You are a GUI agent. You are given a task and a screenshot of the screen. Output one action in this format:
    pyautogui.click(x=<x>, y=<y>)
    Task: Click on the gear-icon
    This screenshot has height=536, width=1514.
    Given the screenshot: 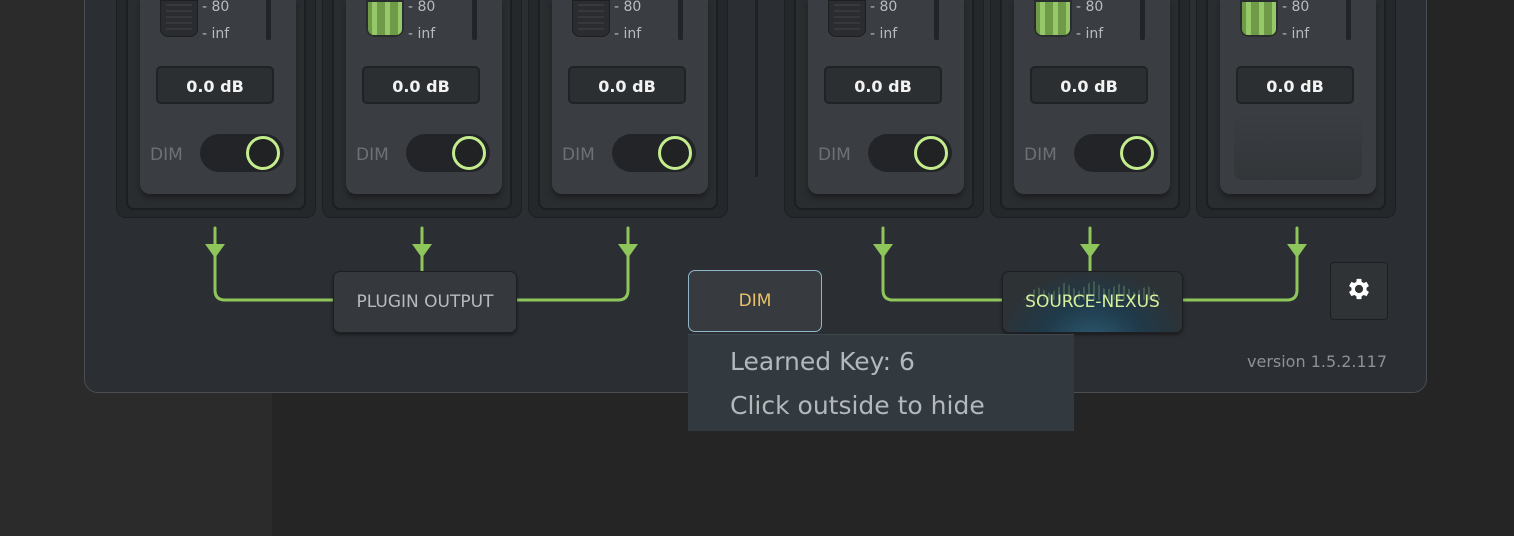 What is the action you would take?
    pyautogui.click(x=1359, y=291)
    